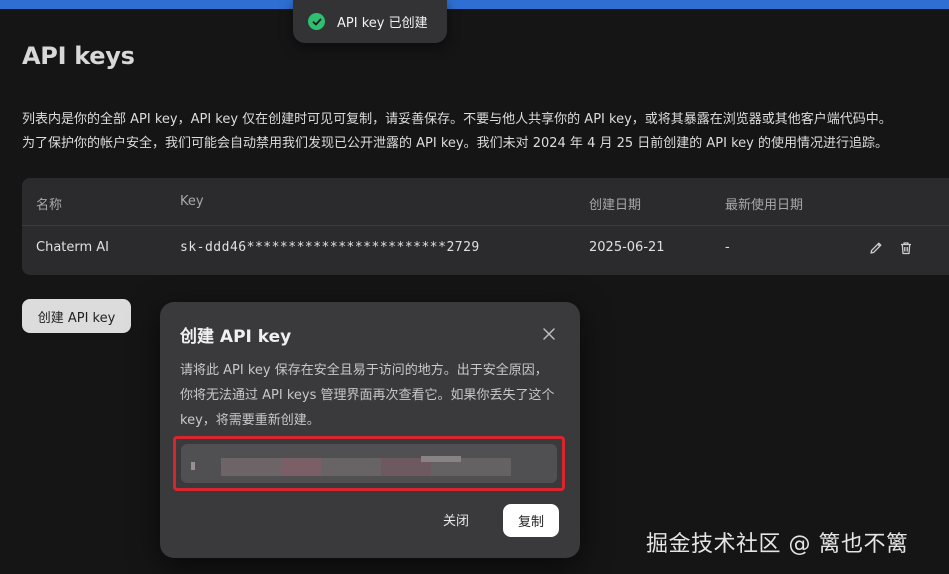 The image size is (949, 574). Describe the element at coordinates (236, 337) in the screenshot. I see `dialog-title: 创建 API key` at that location.